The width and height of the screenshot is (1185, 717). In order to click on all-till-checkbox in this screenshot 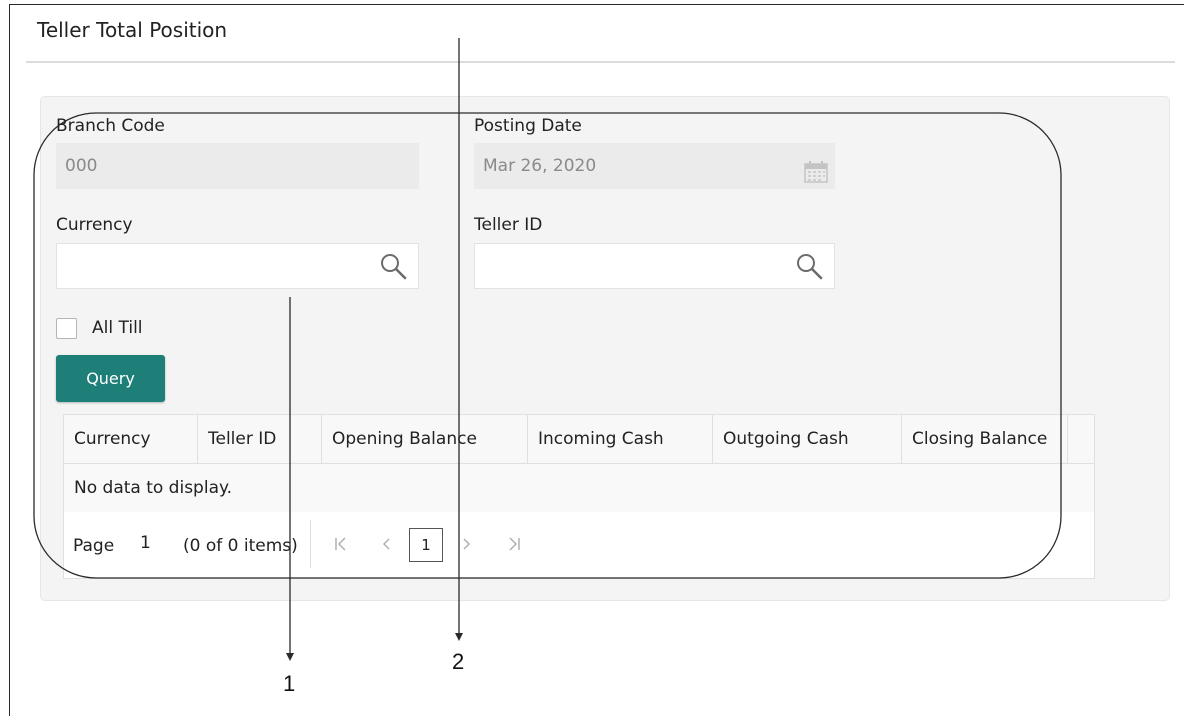, I will do `click(66, 328)`.